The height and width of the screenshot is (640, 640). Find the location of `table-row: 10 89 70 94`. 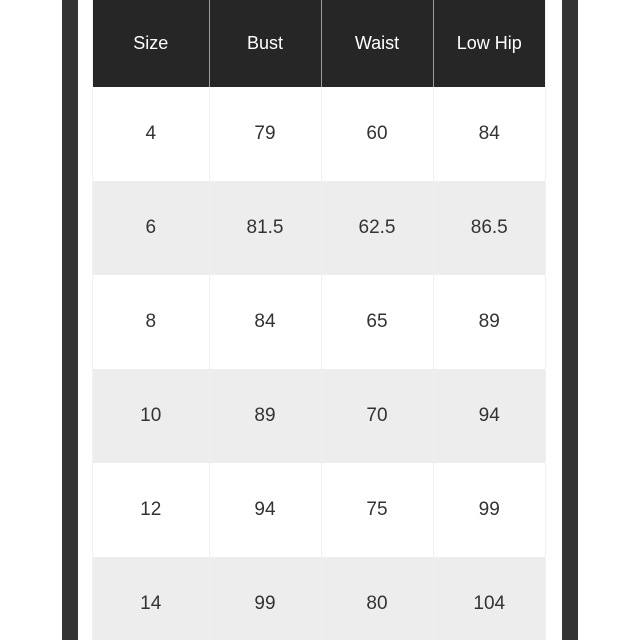

table-row: 10 89 70 94 is located at coordinates (319, 416).